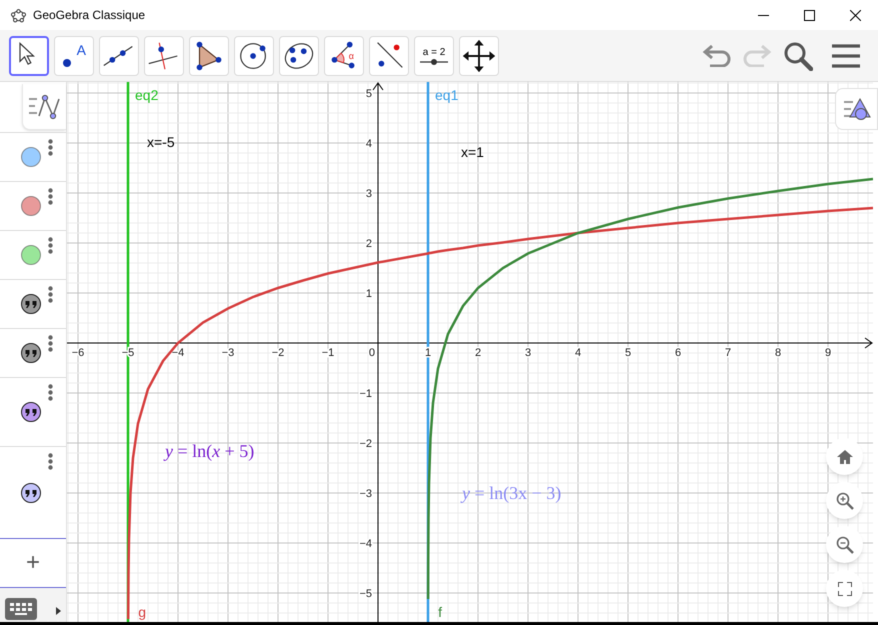 The image size is (878, 625). I want to click on minimize-icon, so click(763, 15).